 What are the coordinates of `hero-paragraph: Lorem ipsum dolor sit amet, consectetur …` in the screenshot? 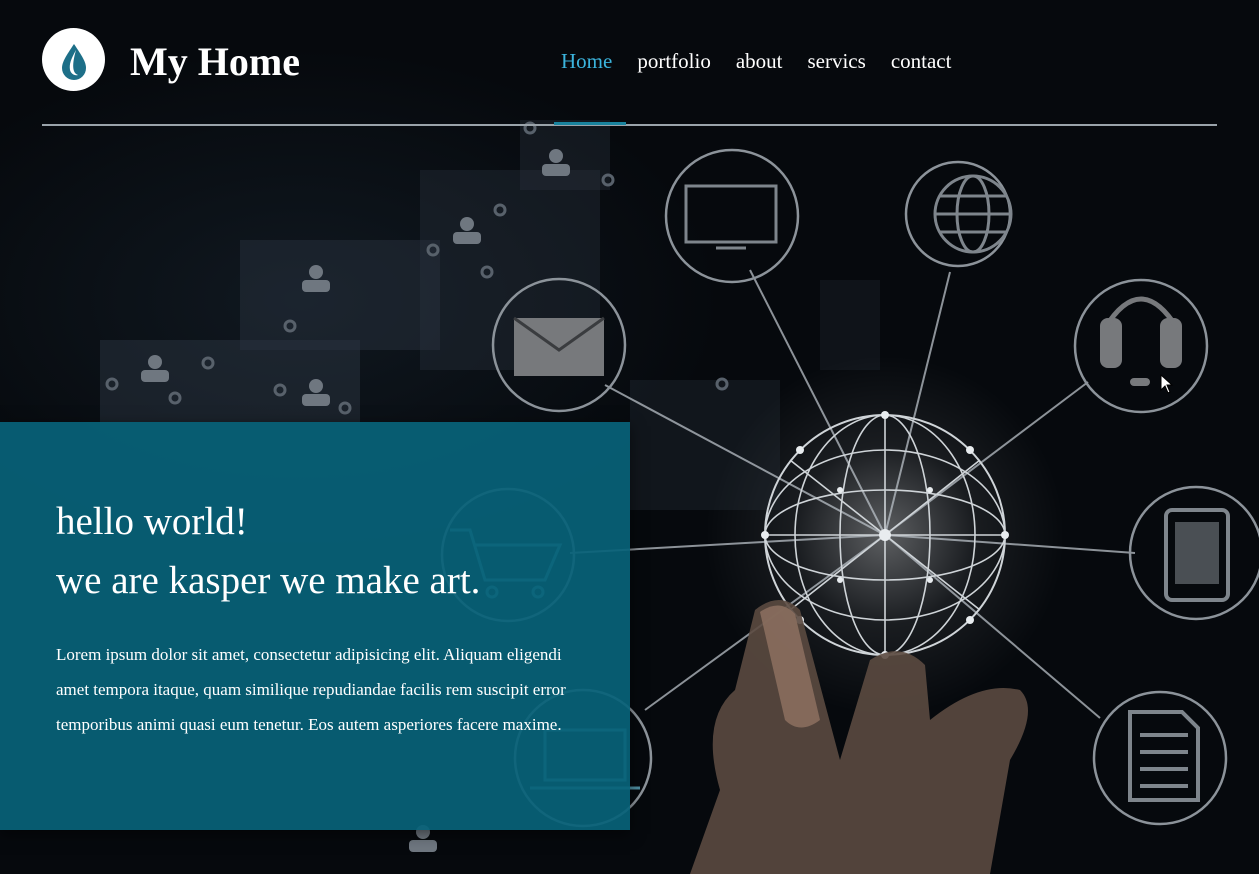 It's located at (311, 689).